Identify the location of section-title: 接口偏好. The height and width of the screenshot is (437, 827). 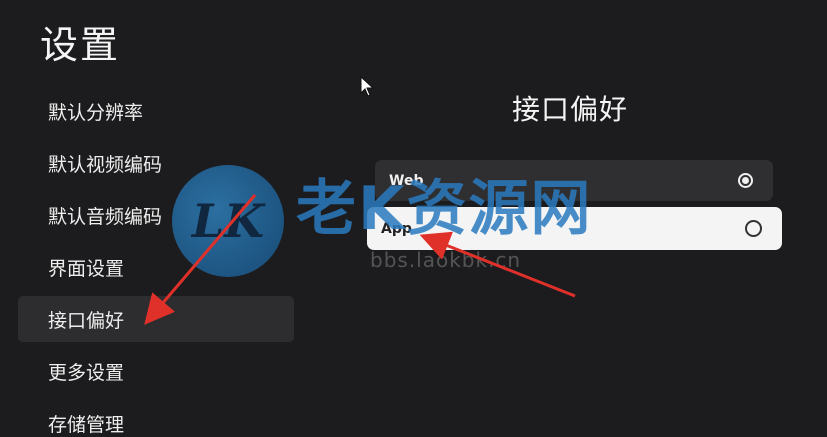
(570, 109).